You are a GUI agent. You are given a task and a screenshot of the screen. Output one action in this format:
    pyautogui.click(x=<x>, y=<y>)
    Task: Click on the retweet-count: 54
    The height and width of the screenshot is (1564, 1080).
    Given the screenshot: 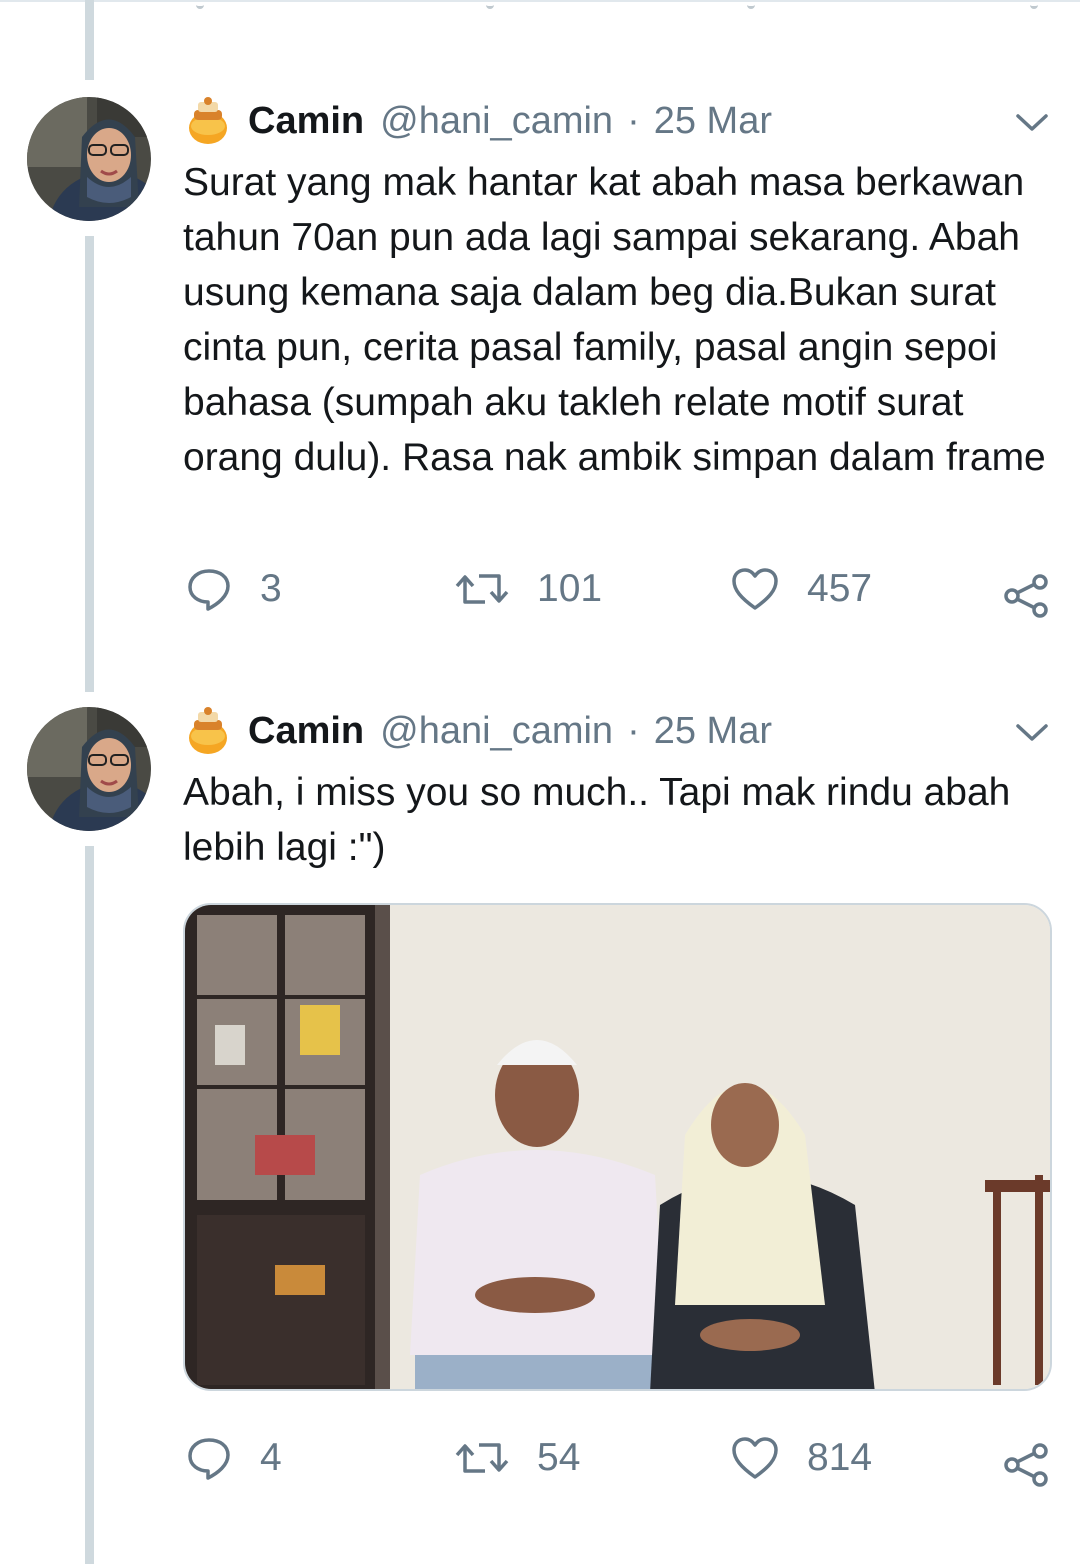 What is the action you would take?
    pyautogui.click(x=559, y=1457)
    